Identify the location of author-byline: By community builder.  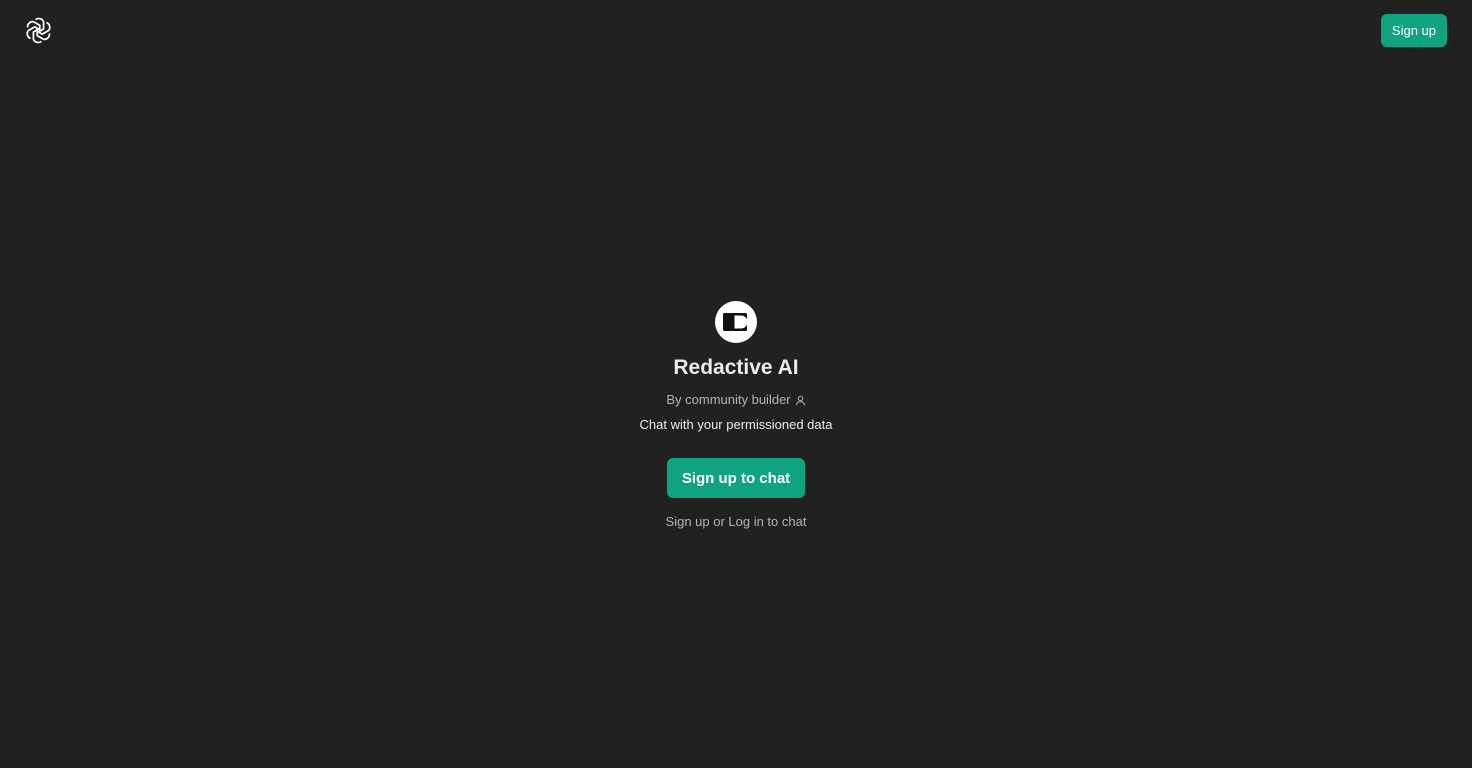
(735, 400).